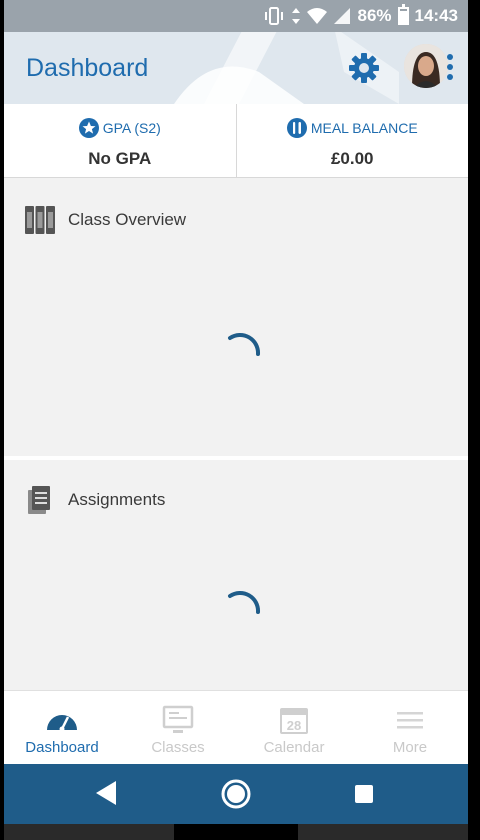 This screenshot has width=480, height=840. What do you see at coordinates (88, 128) in the screenshot?
I see `star-badge-icon` at bounding box center [88, 128].